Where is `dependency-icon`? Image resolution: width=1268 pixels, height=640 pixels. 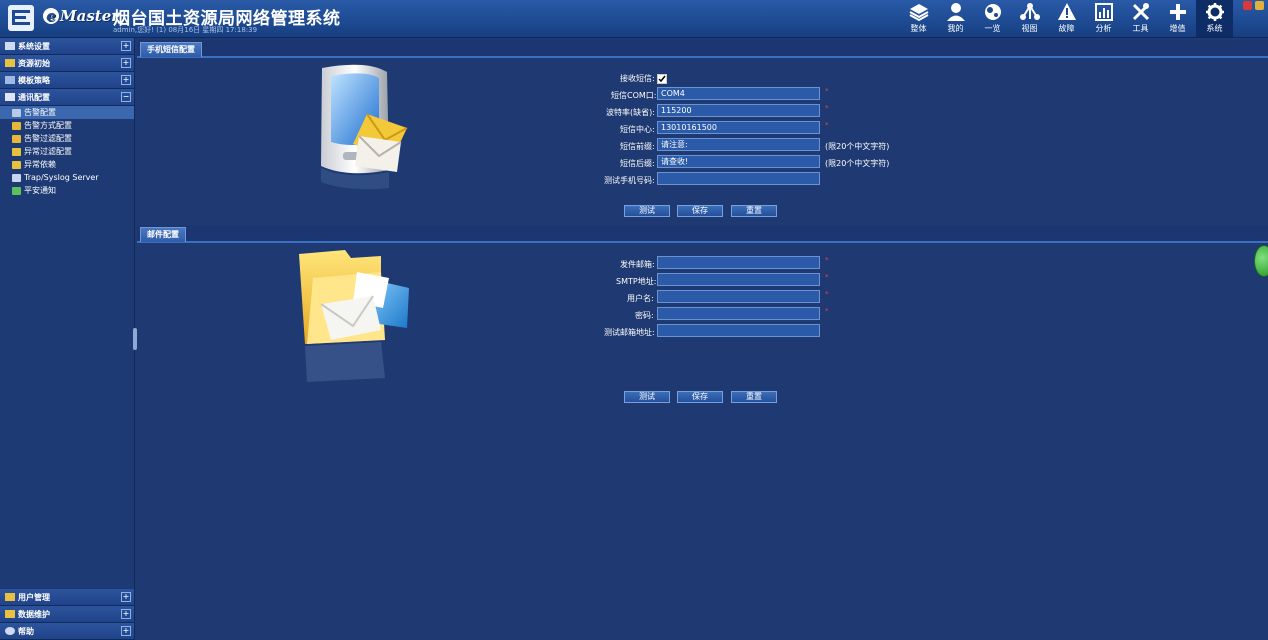 dependency-icon is located at coordinates (16, 164).